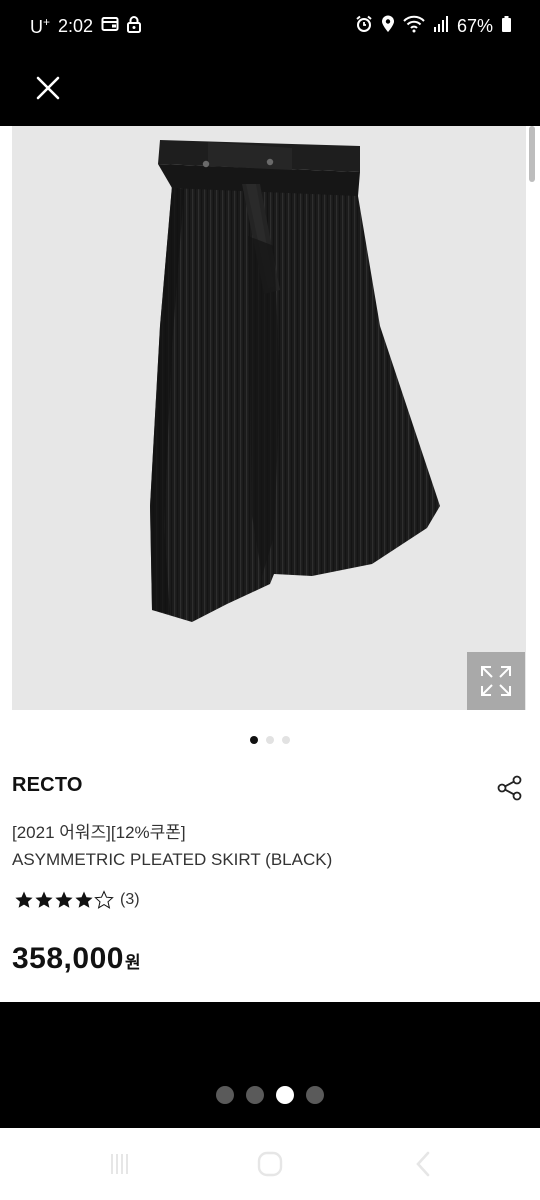 The image size is (540, 1200). I want to click on page-indicator, so click(270, 1095).